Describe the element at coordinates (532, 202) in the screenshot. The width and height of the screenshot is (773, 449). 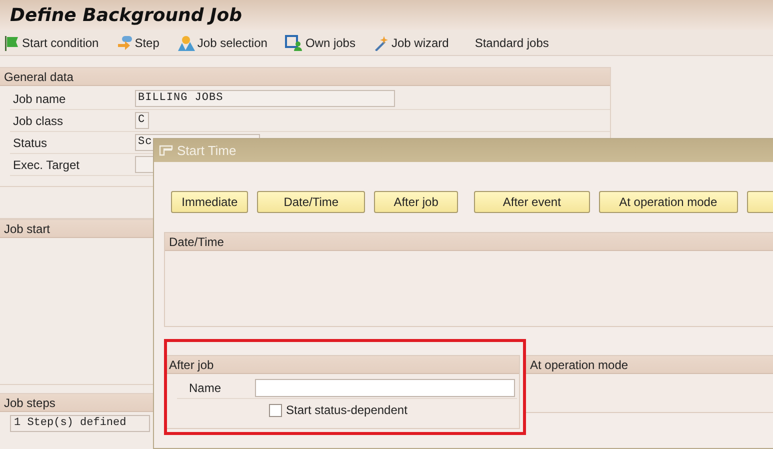
I see `option-button: After event` at that location.